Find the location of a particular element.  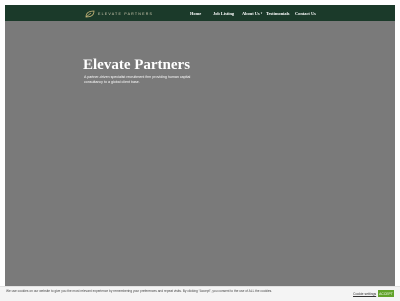

accept-cookies-button: ACCEPT is located at coordinates (386, 293).